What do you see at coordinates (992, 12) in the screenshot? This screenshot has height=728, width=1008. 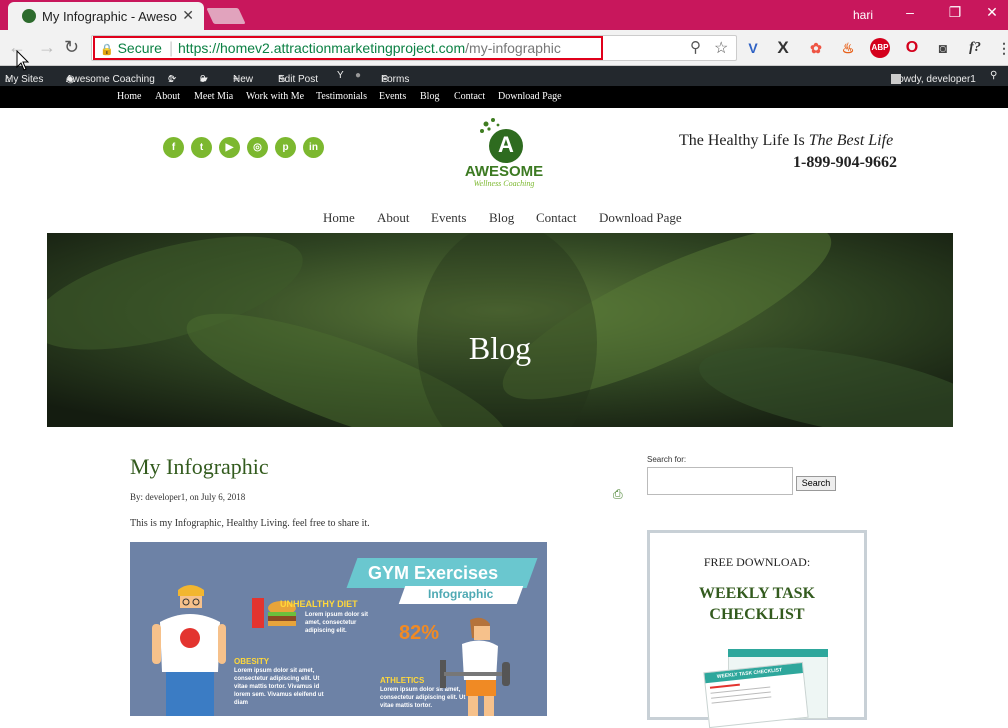 I see `window-close-icon: ✕` at bounding box center [992, 12].